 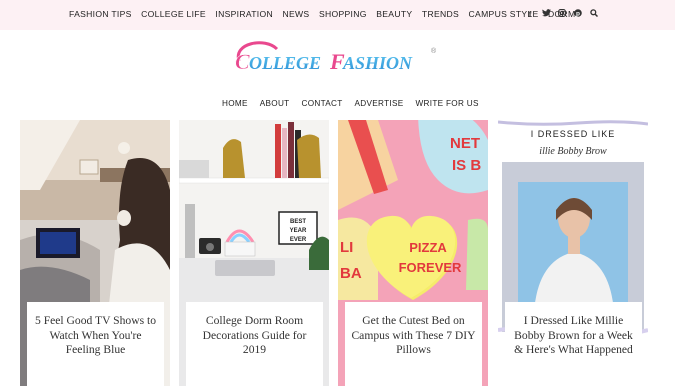 I want to click on pinterest-icon: p, so click(x=578, y=14).